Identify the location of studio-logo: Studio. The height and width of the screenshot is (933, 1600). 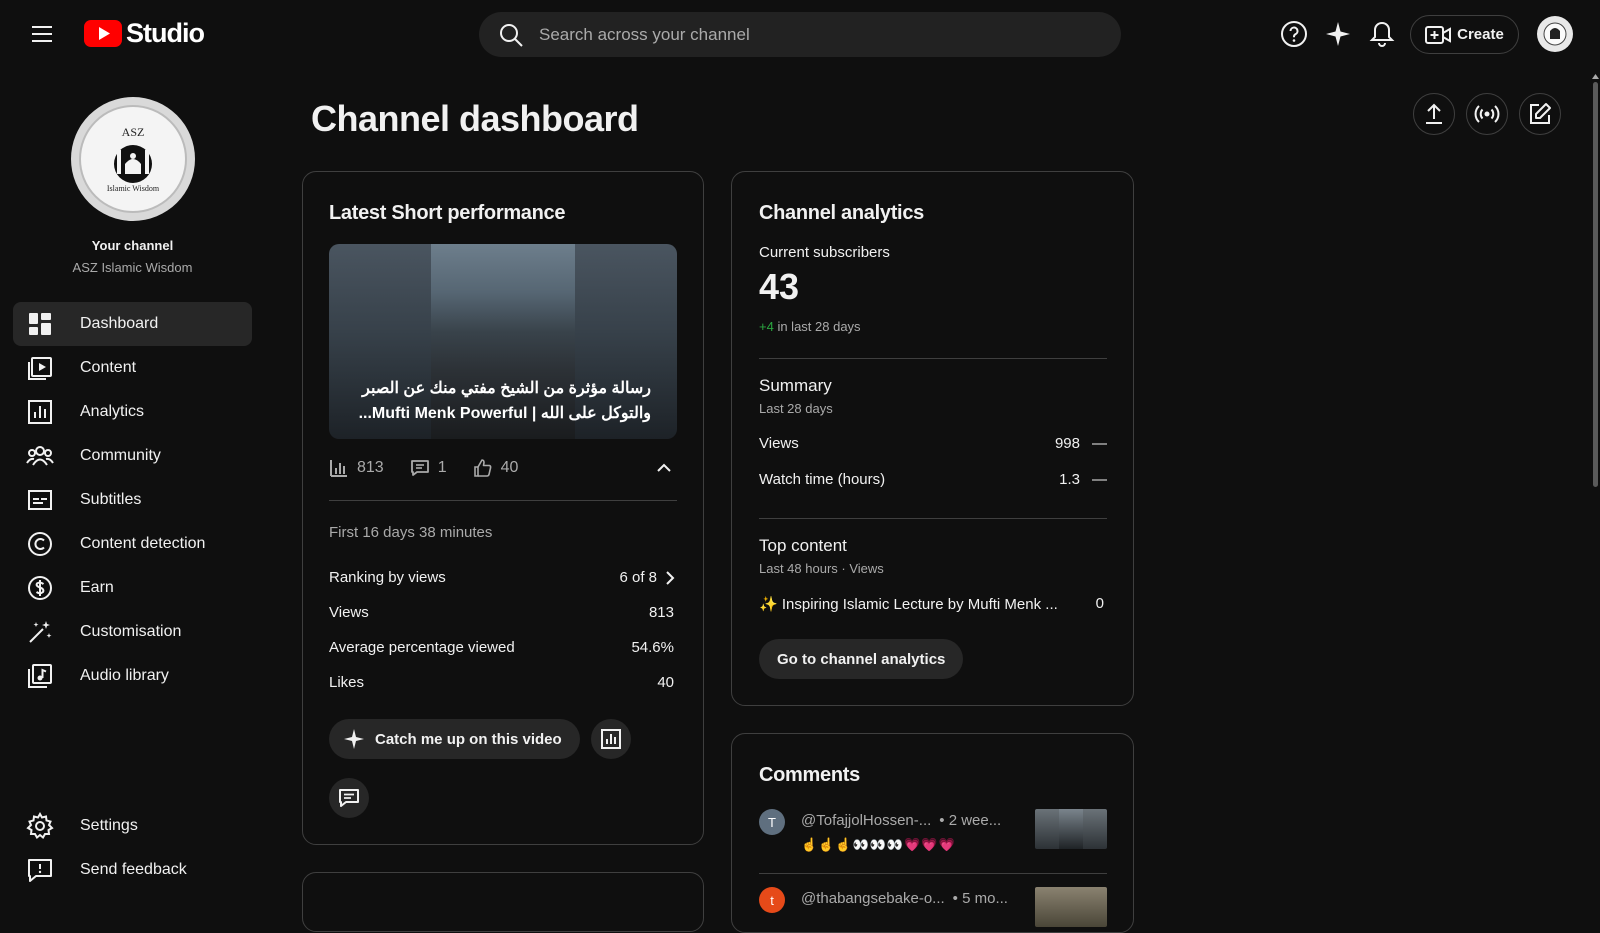
(144, 33).